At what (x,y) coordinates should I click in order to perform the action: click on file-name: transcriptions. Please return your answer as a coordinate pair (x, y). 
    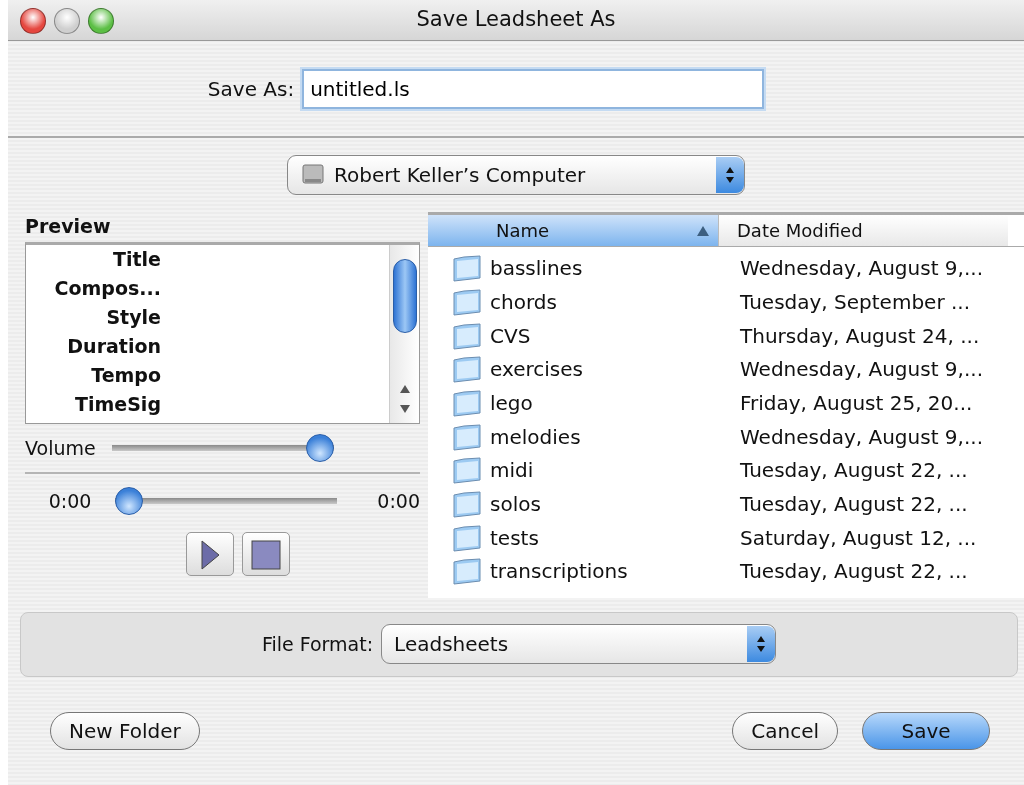
    Looking at the image, I should click on (611, 571).